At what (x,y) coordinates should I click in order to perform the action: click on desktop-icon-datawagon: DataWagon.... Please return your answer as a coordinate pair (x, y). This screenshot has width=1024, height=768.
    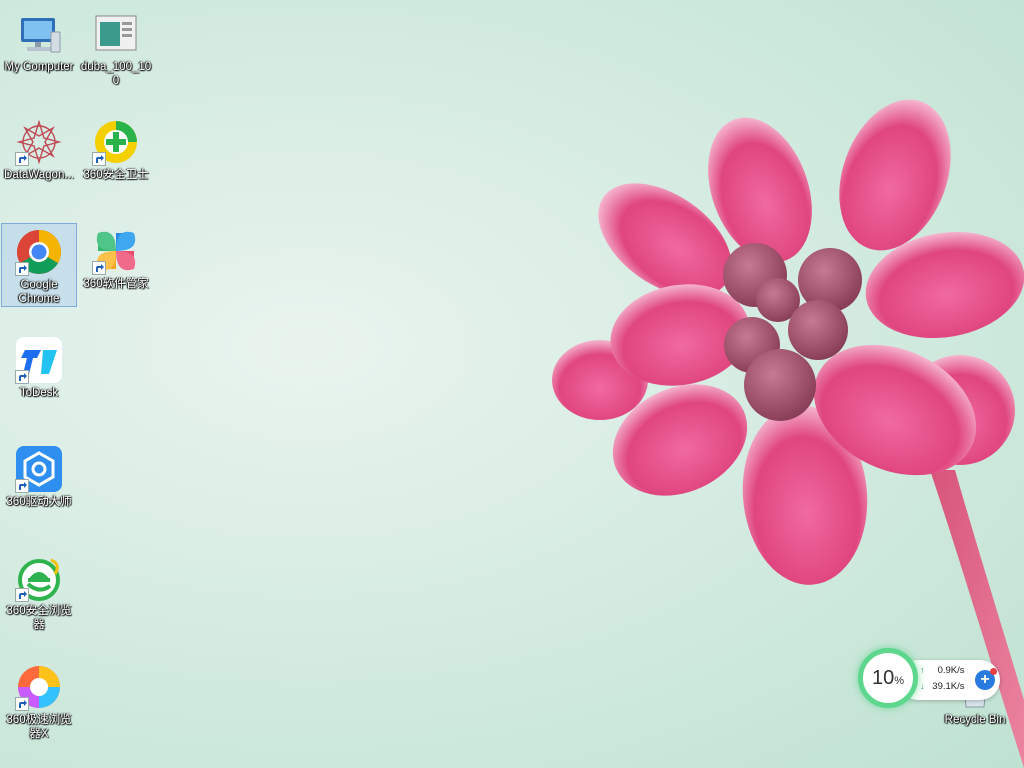
    Looking at the image, I should click on (39, 148).